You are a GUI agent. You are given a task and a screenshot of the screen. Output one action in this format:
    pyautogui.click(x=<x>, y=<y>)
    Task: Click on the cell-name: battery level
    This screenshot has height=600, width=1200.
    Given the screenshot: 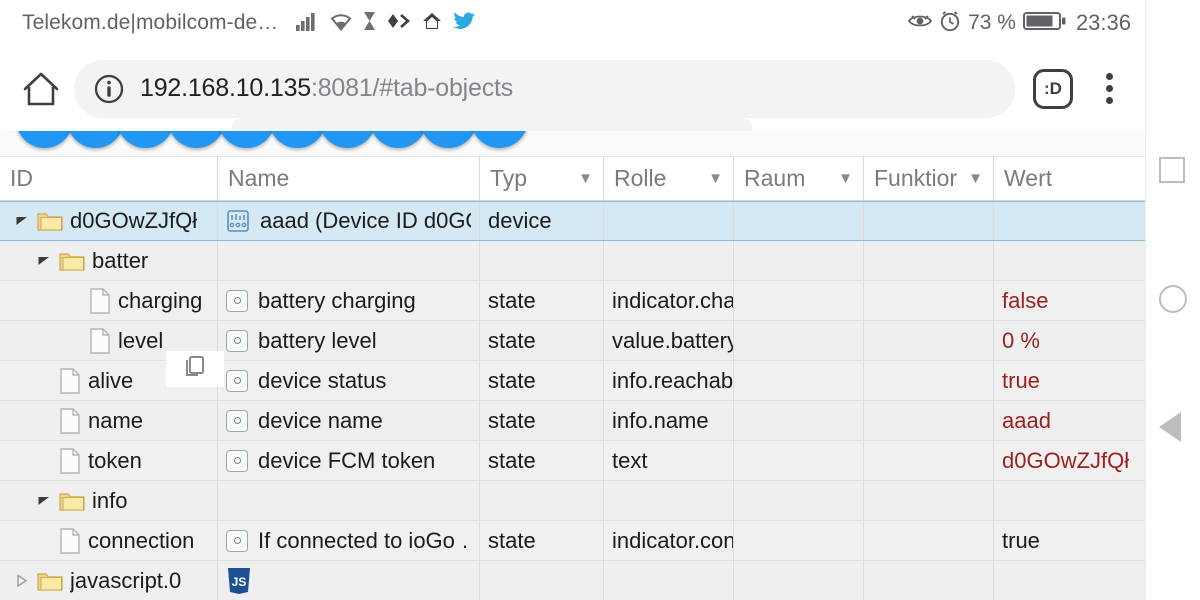 What is the action you would take?
    pyautogui.click(x=349, y=340)
    